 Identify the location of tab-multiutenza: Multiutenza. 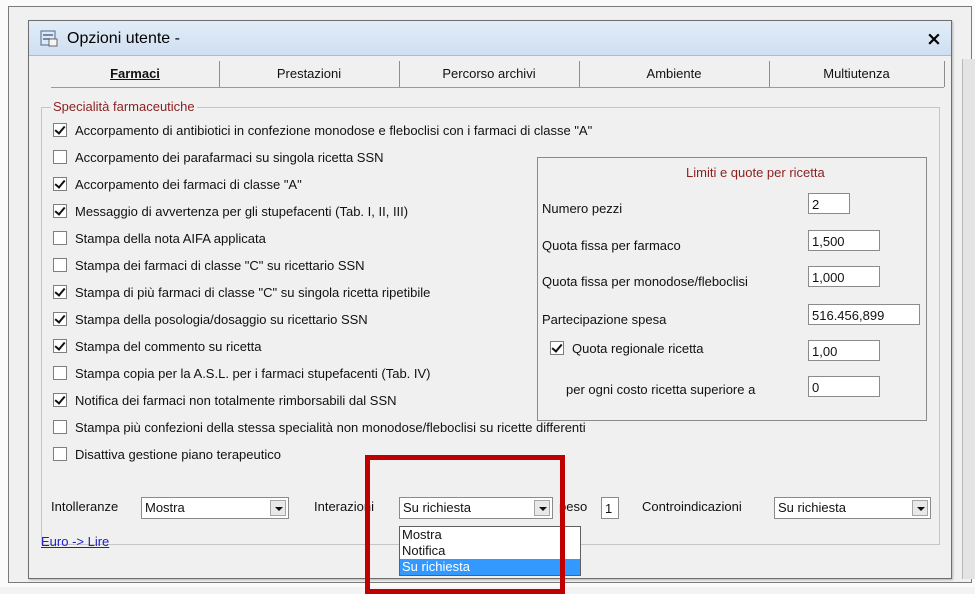
(857, 74).